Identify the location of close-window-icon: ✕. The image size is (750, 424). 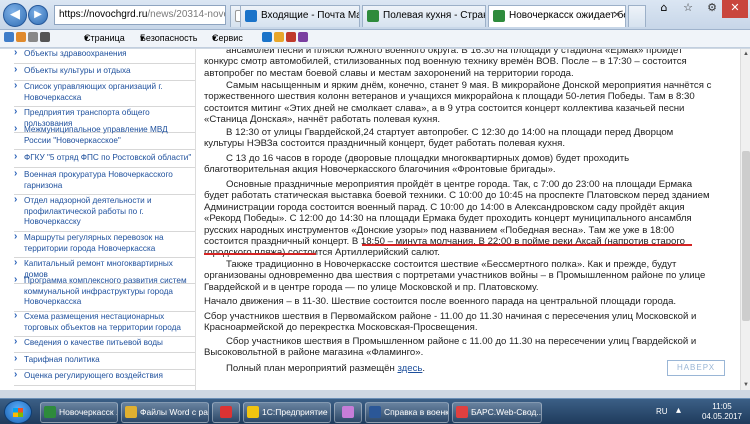
(735, 9).